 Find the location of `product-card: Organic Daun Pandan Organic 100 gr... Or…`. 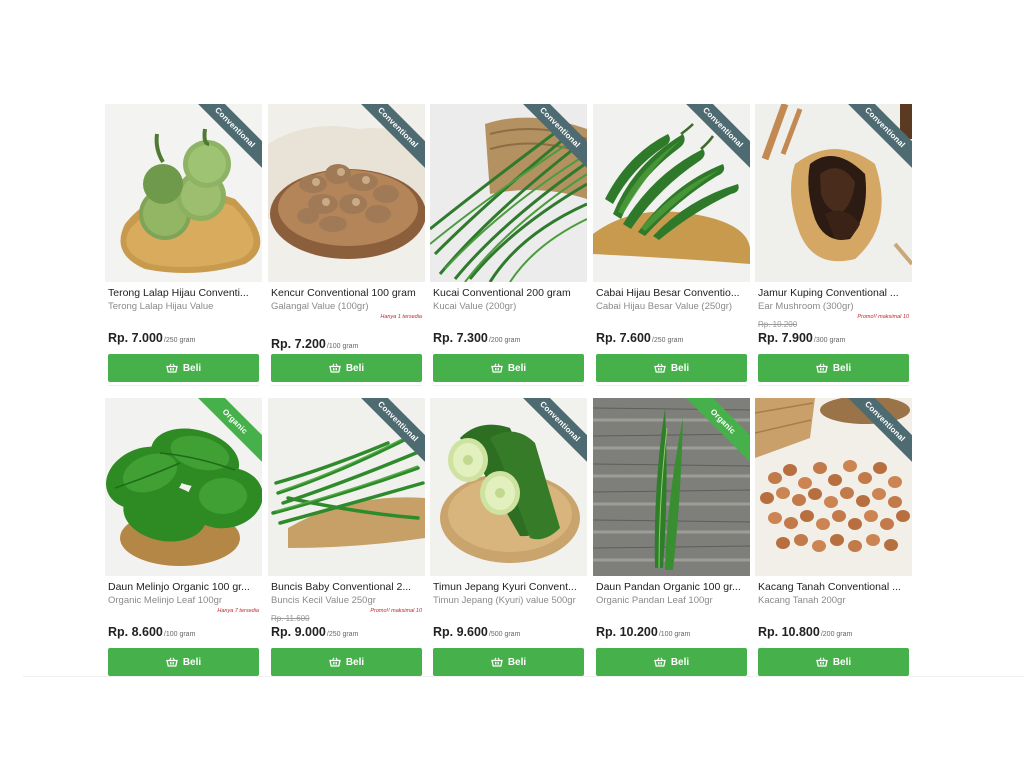

product-card: Organic Daun Pandan Organic 100 gr... Or… is located at coordinates (671, 538).